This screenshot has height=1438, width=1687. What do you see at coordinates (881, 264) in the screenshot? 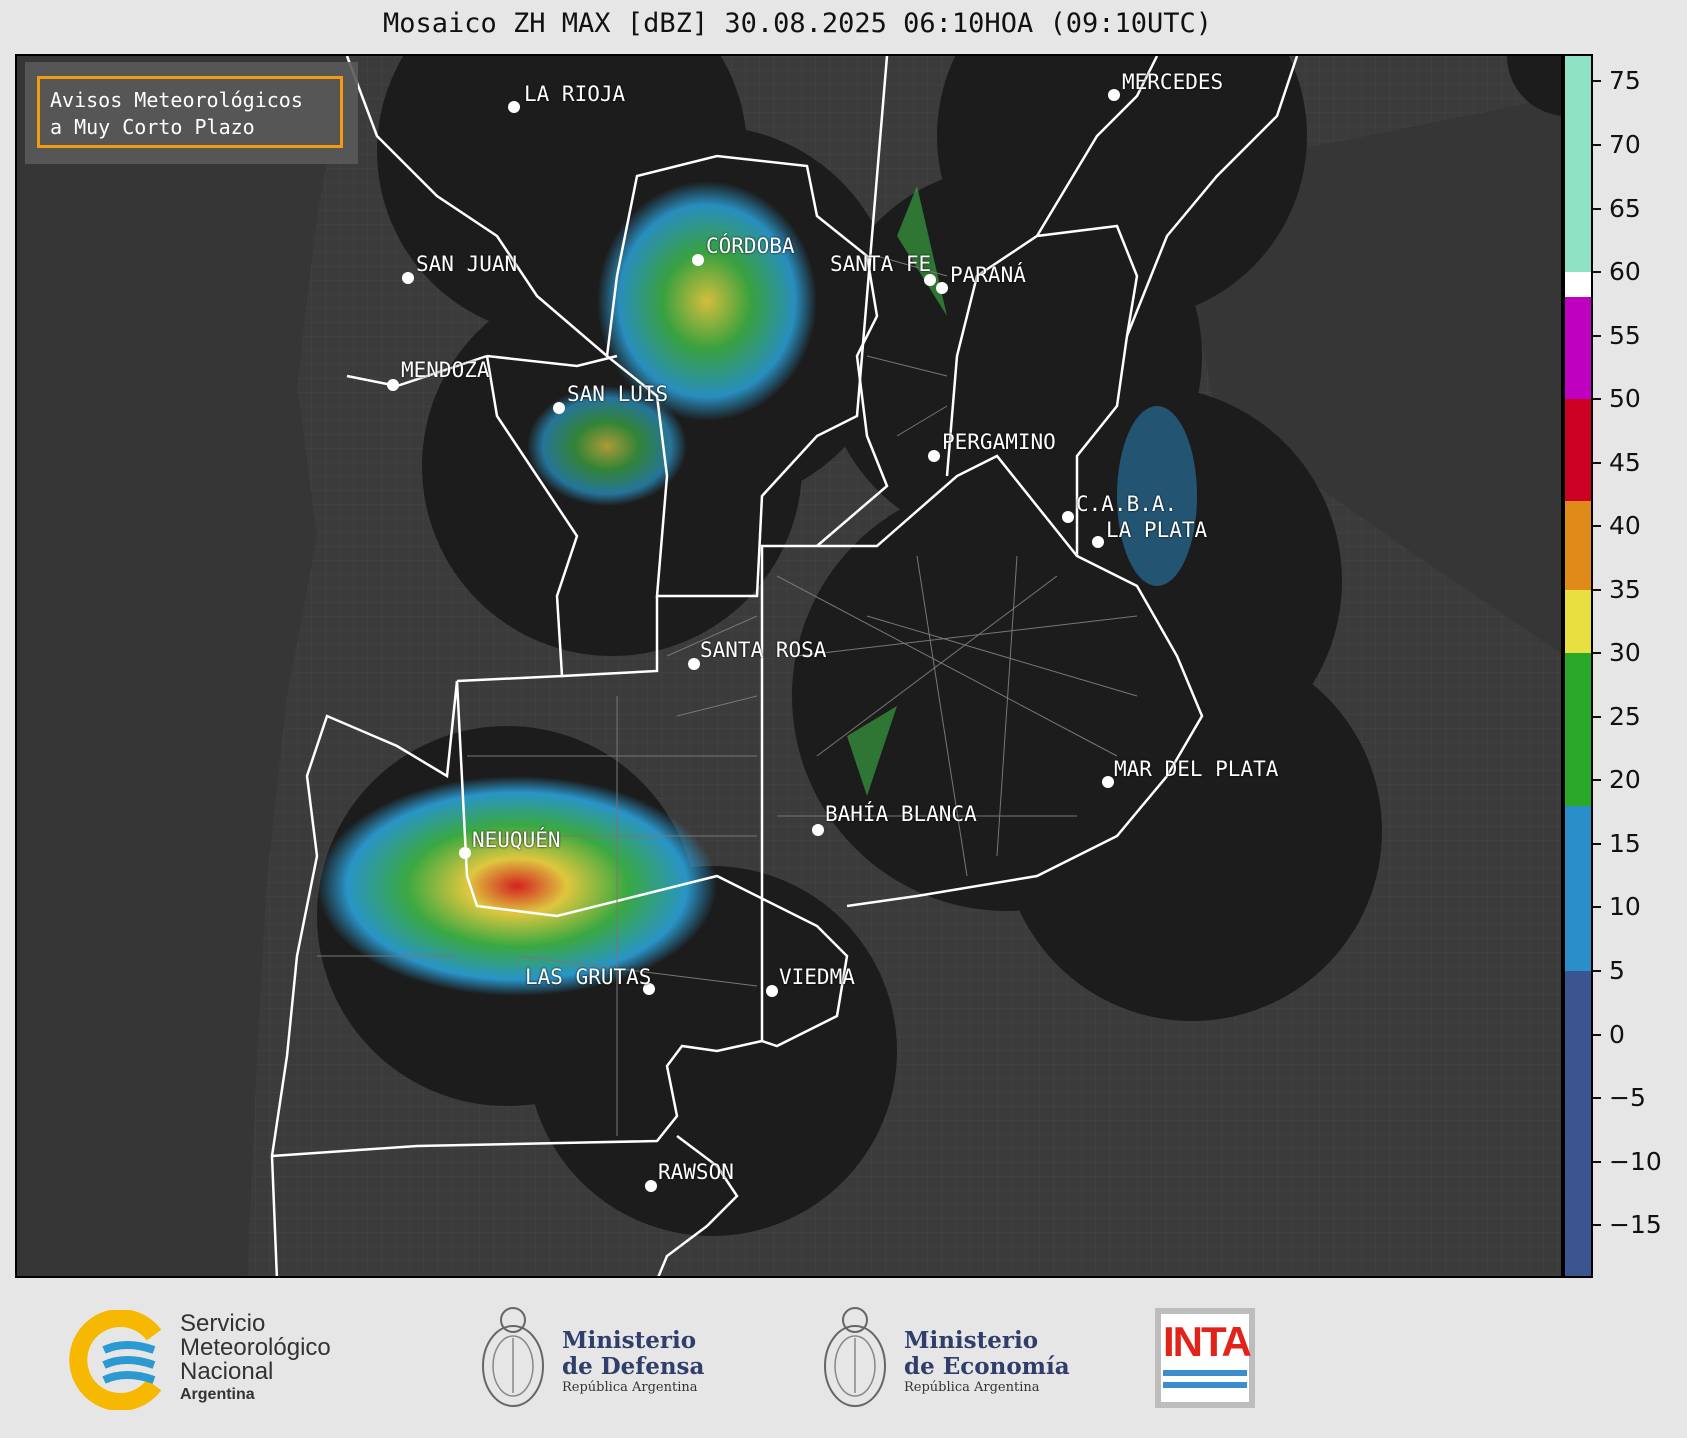
I see `city-label-santa-fe: SANTA FE` at bounding box center [881, 264].